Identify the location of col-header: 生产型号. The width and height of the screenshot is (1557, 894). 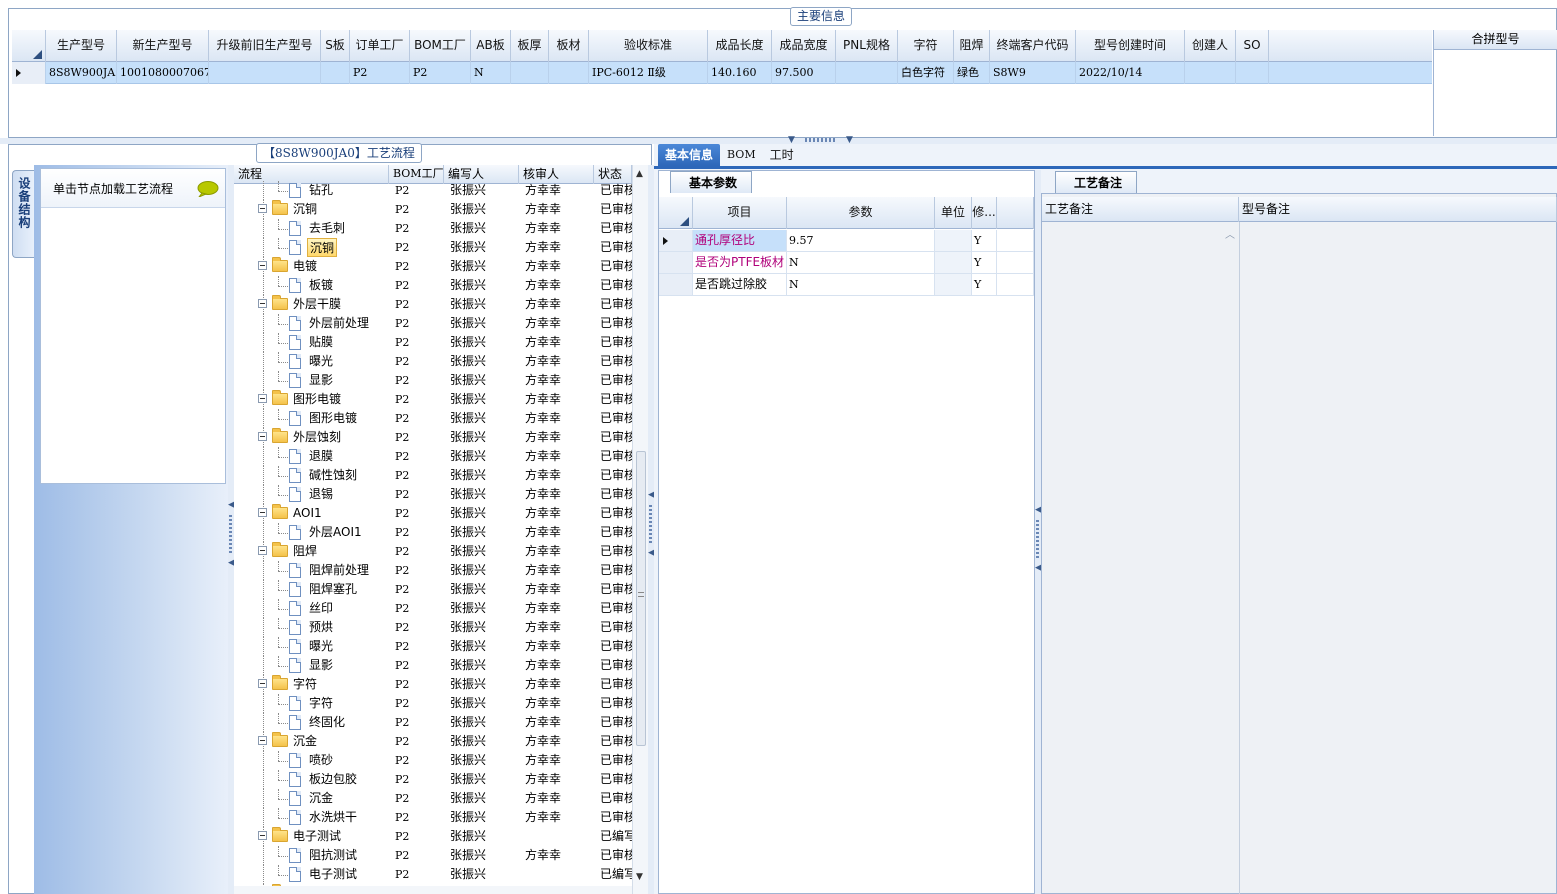
(81, 46).